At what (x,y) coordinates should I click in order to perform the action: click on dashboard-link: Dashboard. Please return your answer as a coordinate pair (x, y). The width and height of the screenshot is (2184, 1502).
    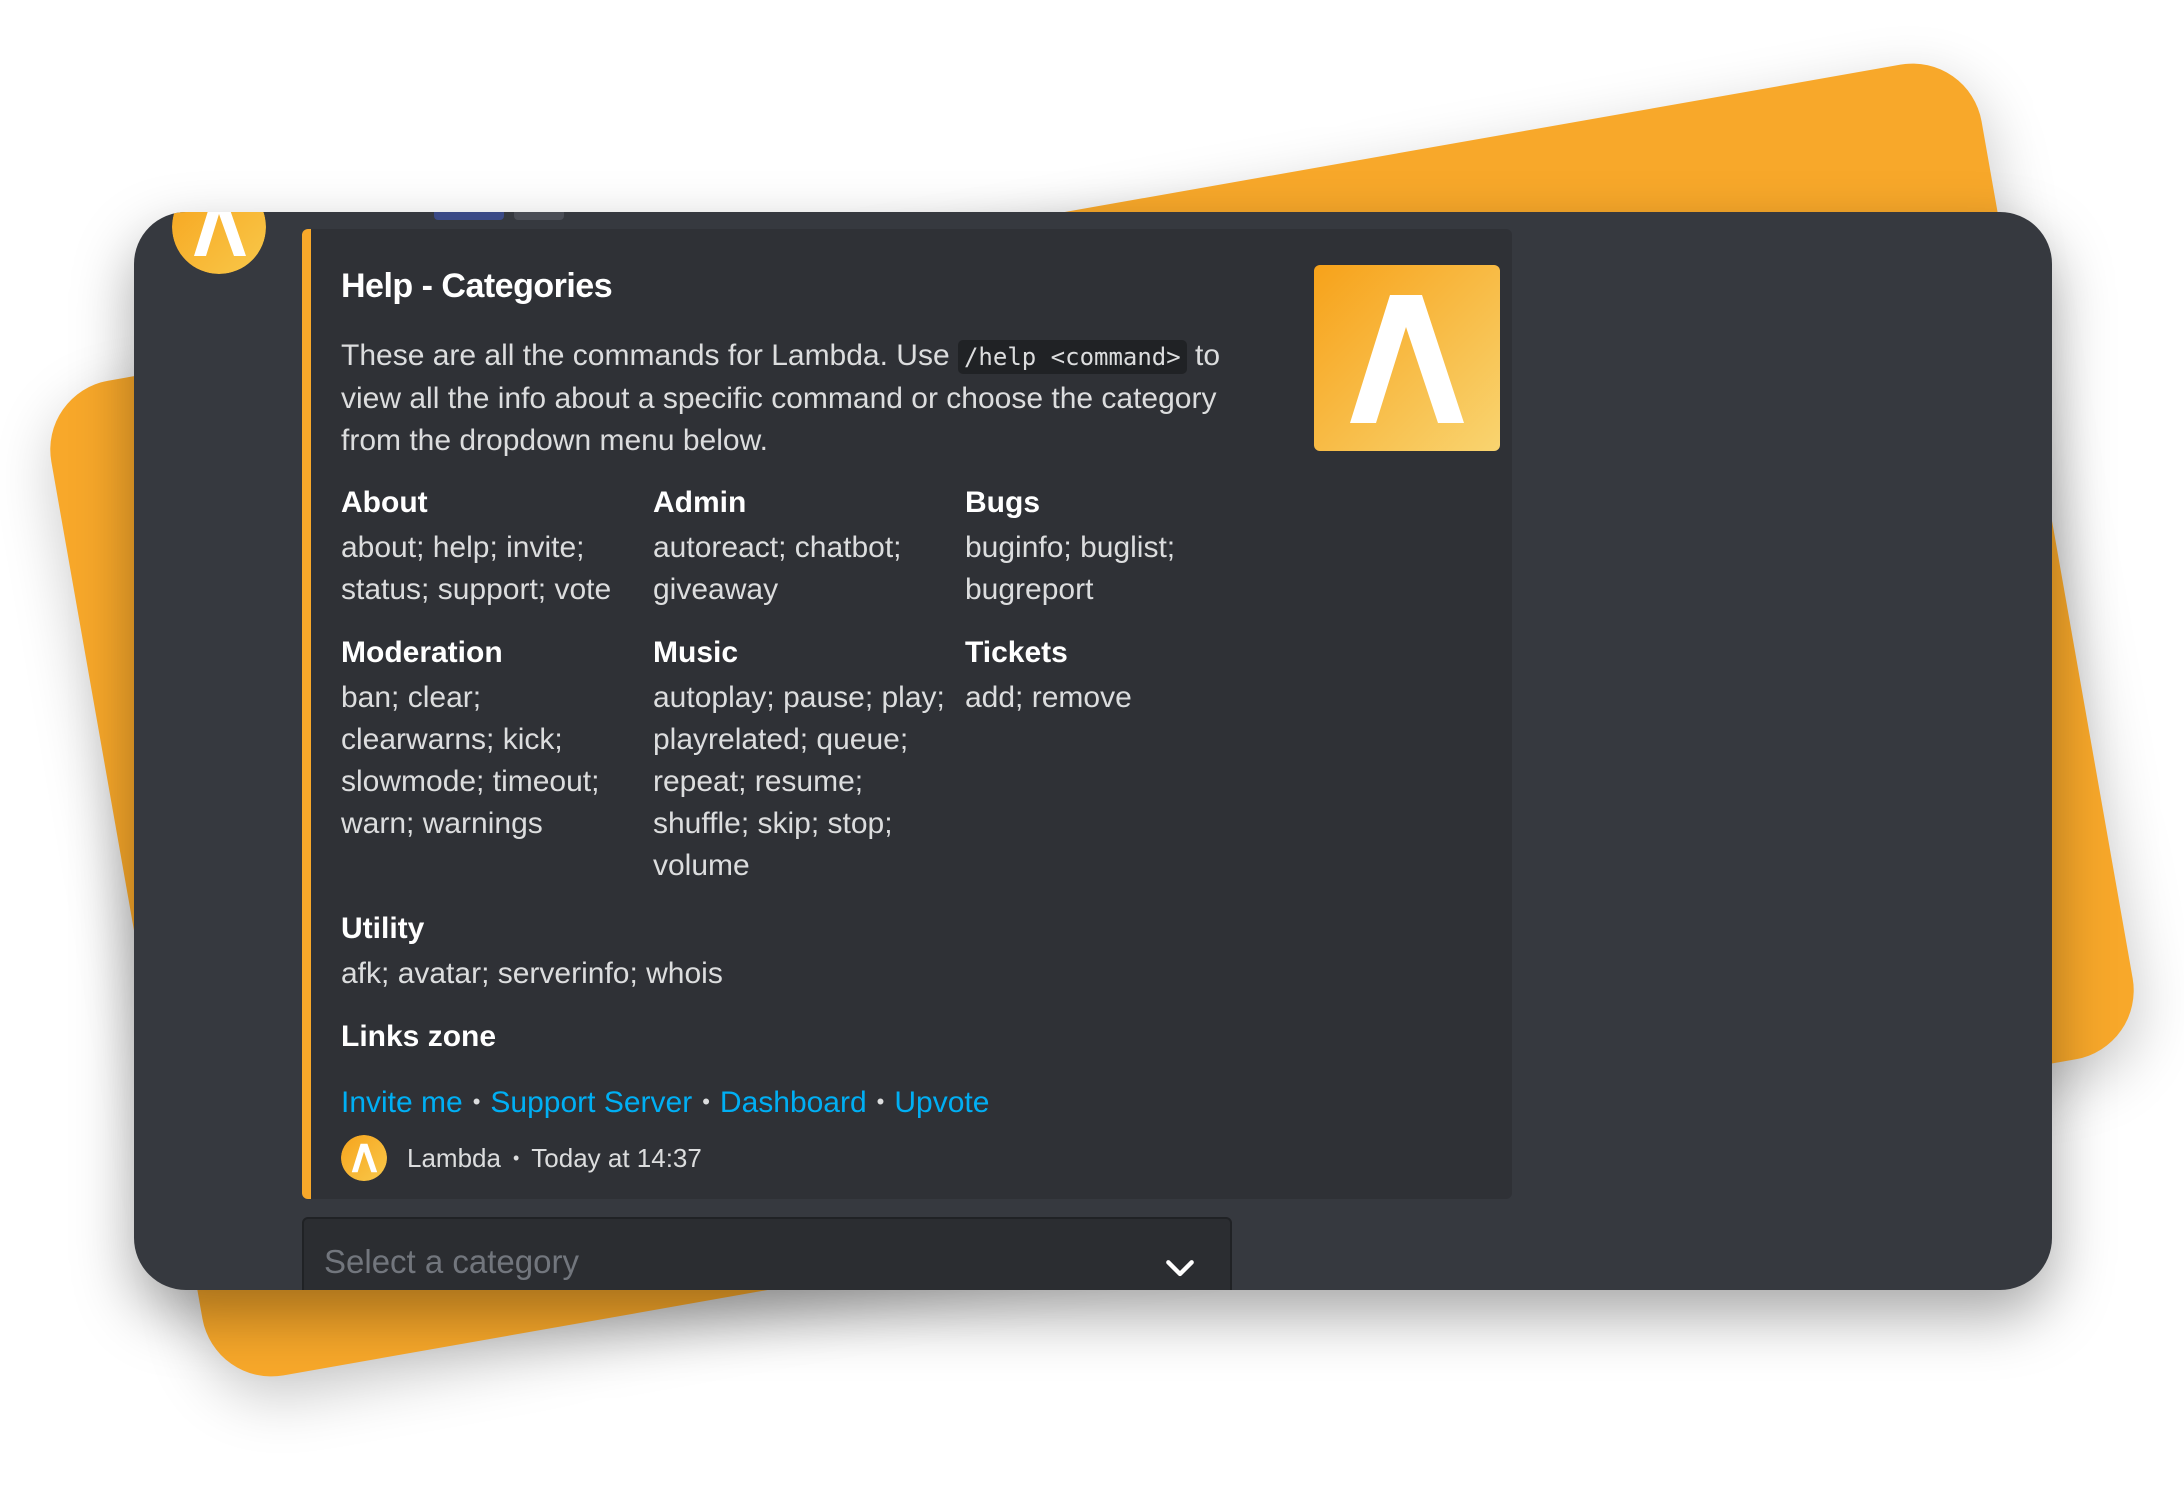
    Looking at the image, I should click on (793, 1102).